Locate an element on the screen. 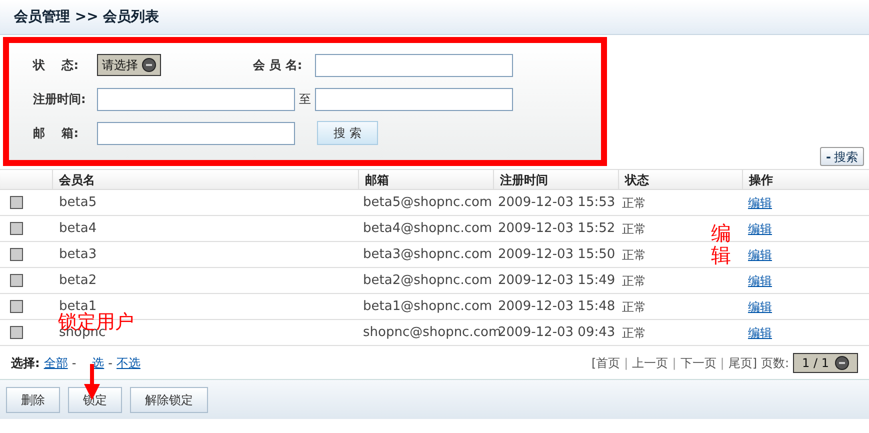  member-name-label: 会 员 名: is located at coordinates (278, 65).